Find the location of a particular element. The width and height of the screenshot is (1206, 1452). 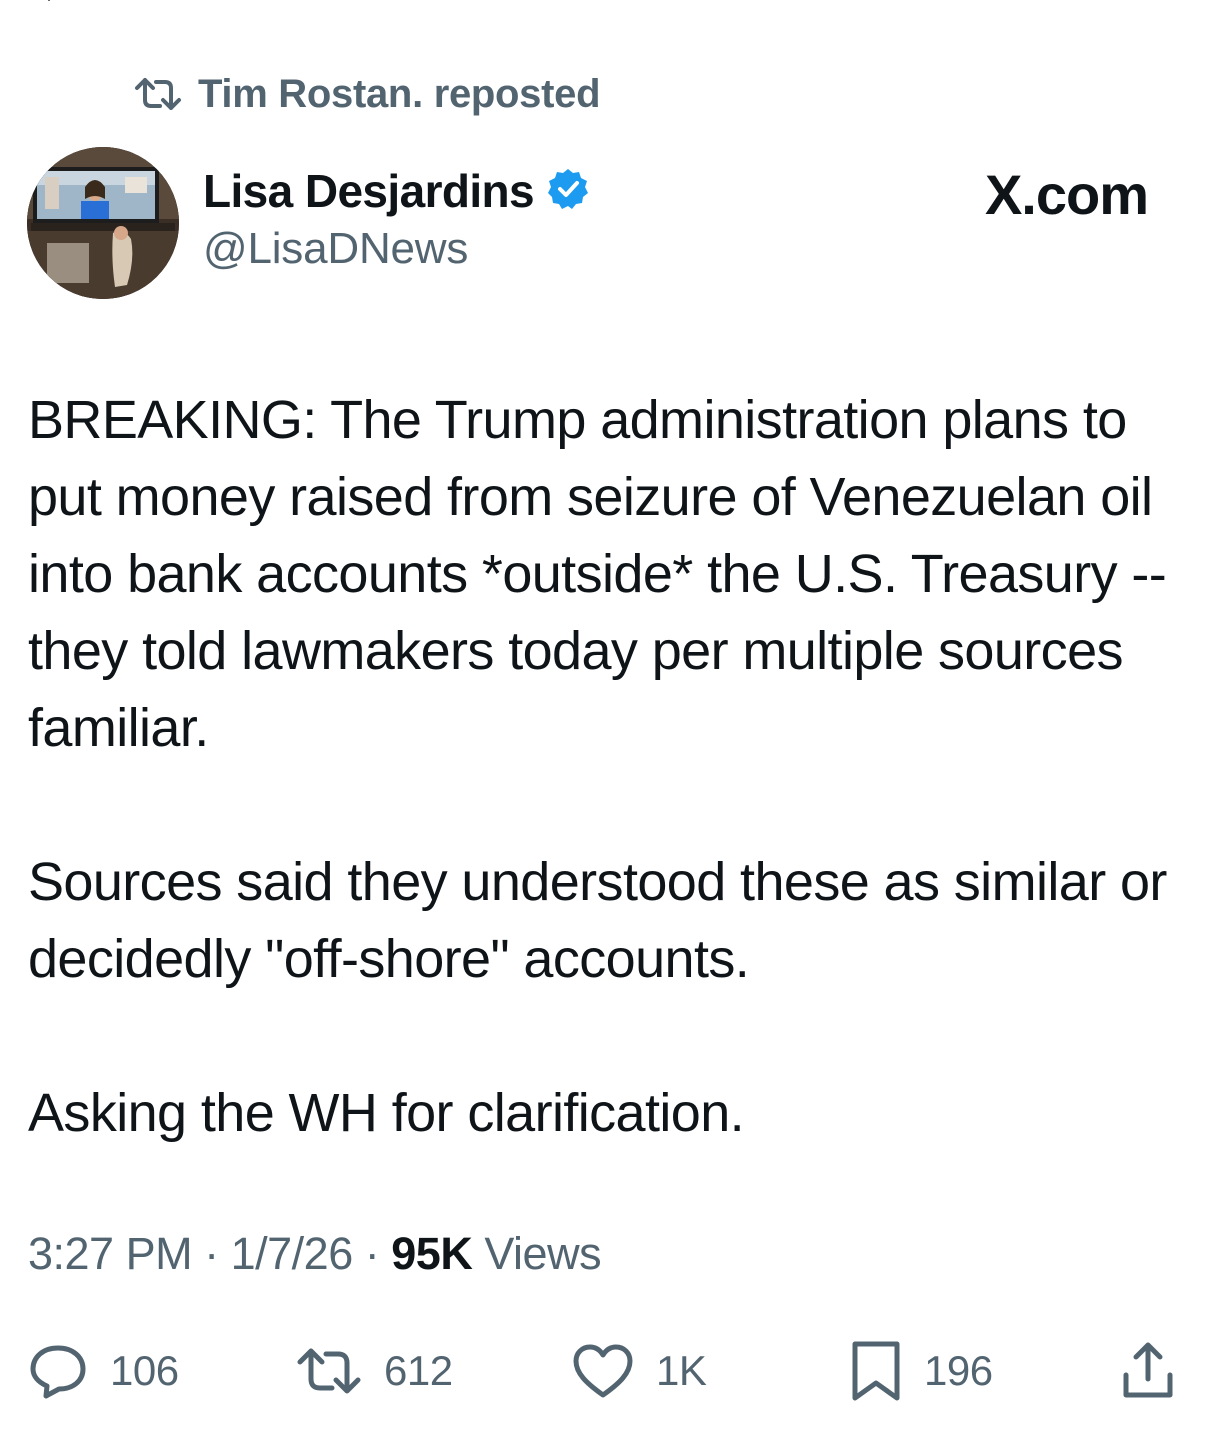

reply-icon is located at coordinates (58, 1371).